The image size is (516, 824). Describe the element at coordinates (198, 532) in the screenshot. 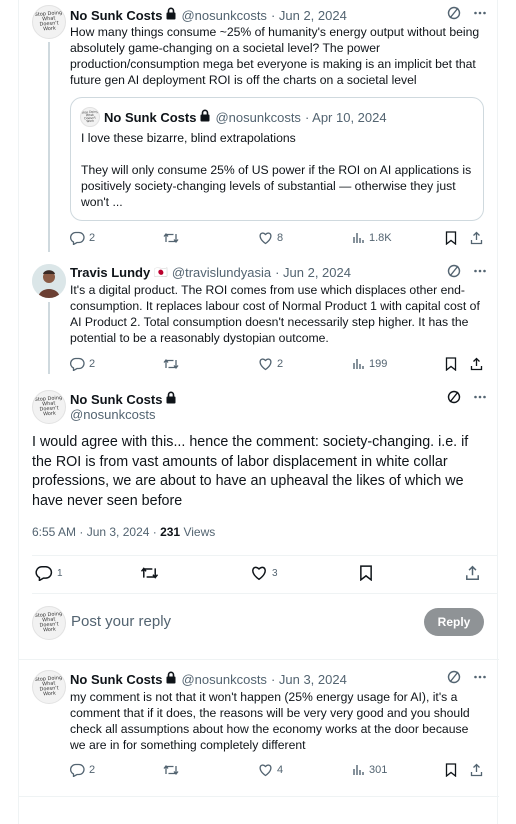

I see `views-label: Views` at that location.